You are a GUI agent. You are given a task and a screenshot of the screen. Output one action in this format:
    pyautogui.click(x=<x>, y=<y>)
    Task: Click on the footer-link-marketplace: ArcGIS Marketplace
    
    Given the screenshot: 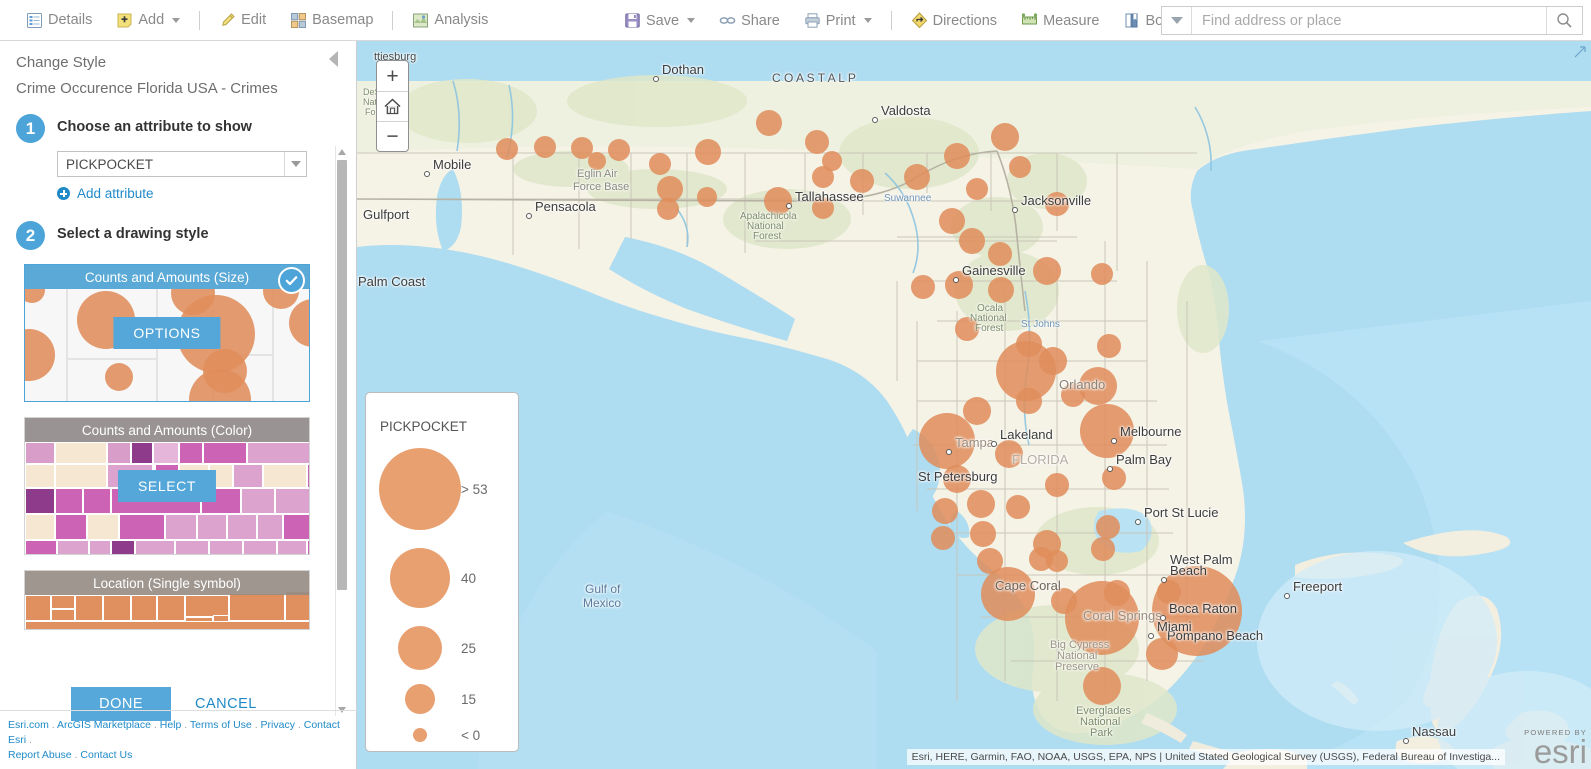 What is the action you would take?
    pyautogui.click(x=104, y=725)
    